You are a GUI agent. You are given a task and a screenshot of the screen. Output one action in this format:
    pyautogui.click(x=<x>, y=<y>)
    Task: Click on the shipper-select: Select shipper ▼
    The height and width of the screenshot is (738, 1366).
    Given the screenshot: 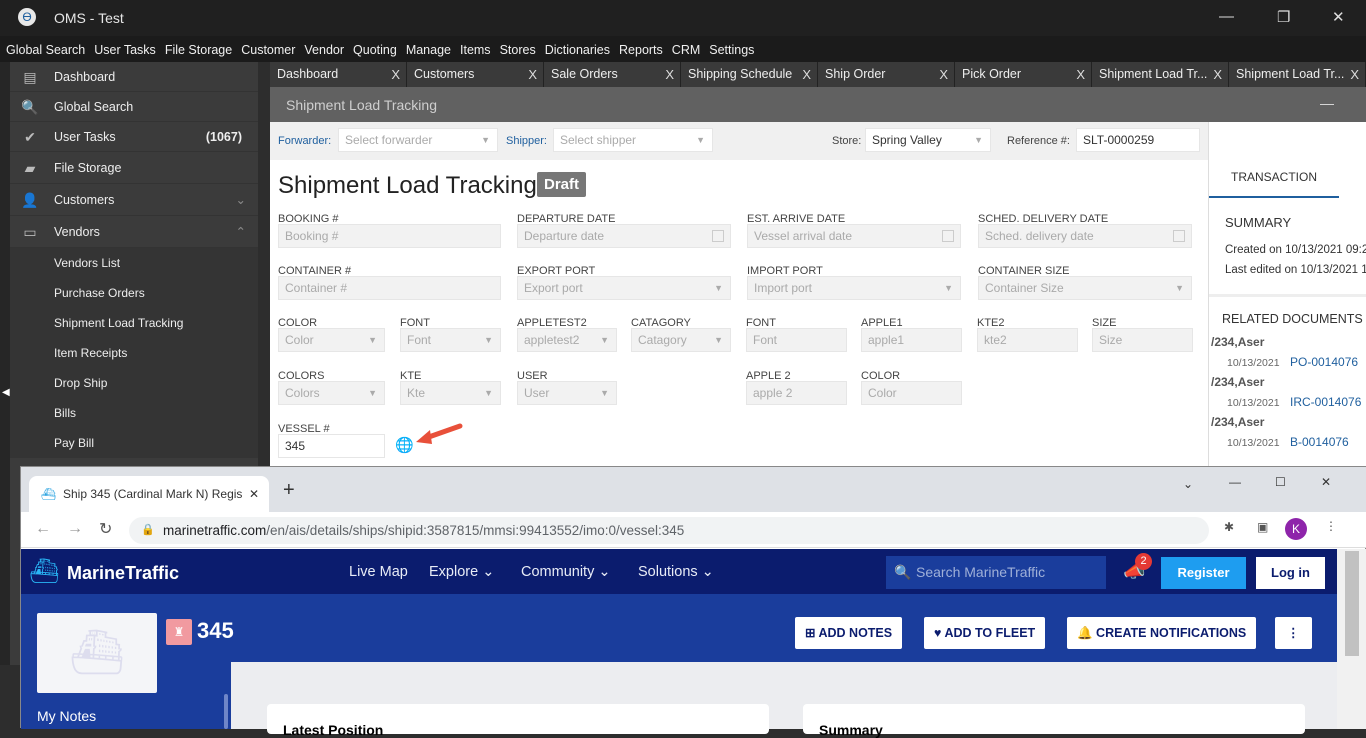 What is the action you would take?
    pyautogui.click(x=633, y=140)
    